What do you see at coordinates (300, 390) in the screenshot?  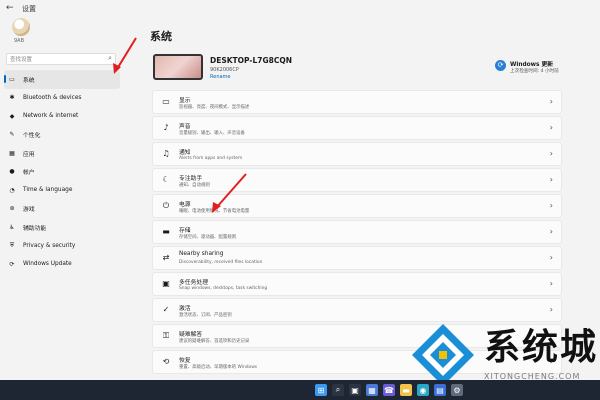 I see `taskbar: ⊞ ⌕ ▣ ▦ ☎ ▬ ◉ ▤ ⚙` at bounding box center [300, 390].